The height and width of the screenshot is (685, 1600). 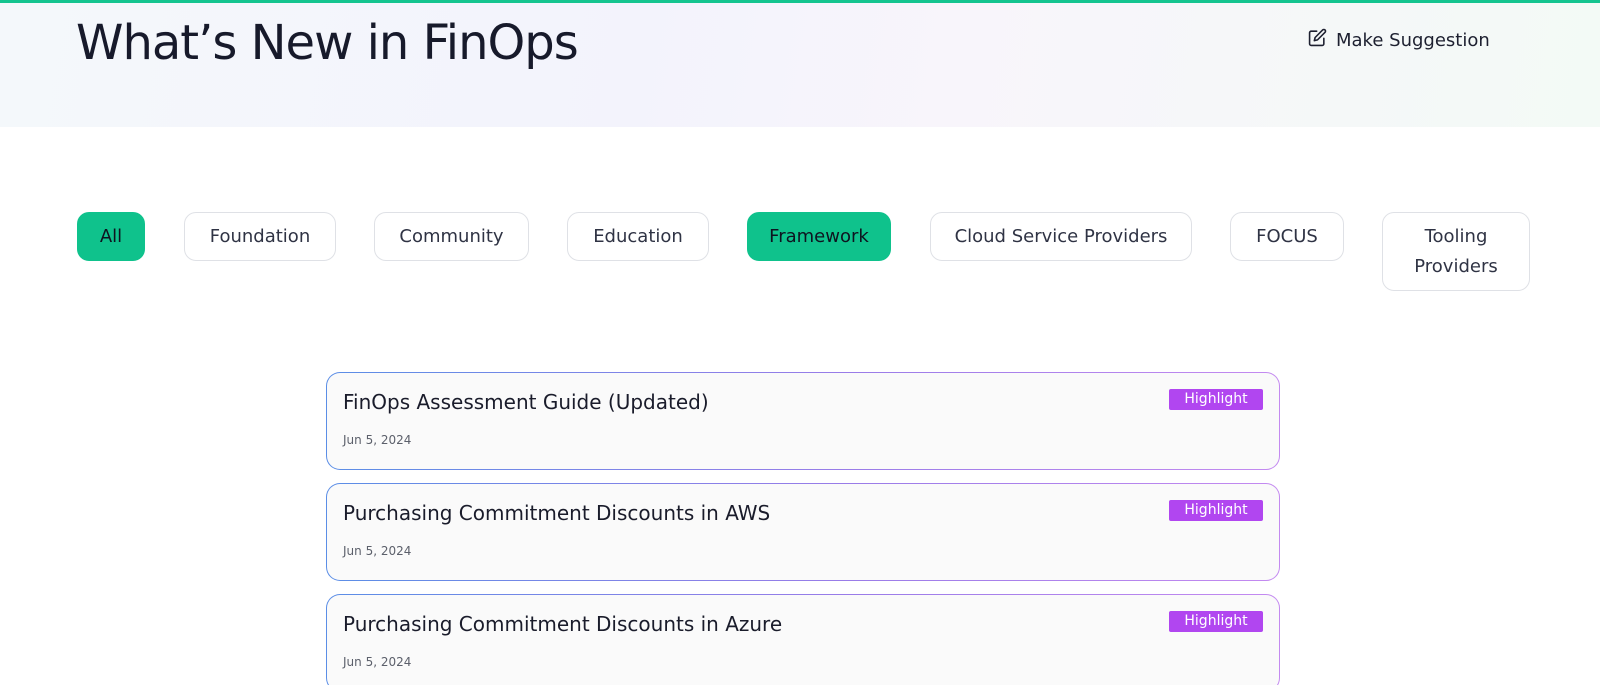 I want to click on article-title: Purchasing Commitment Discounts in AWS, so click(x=556, y=513).